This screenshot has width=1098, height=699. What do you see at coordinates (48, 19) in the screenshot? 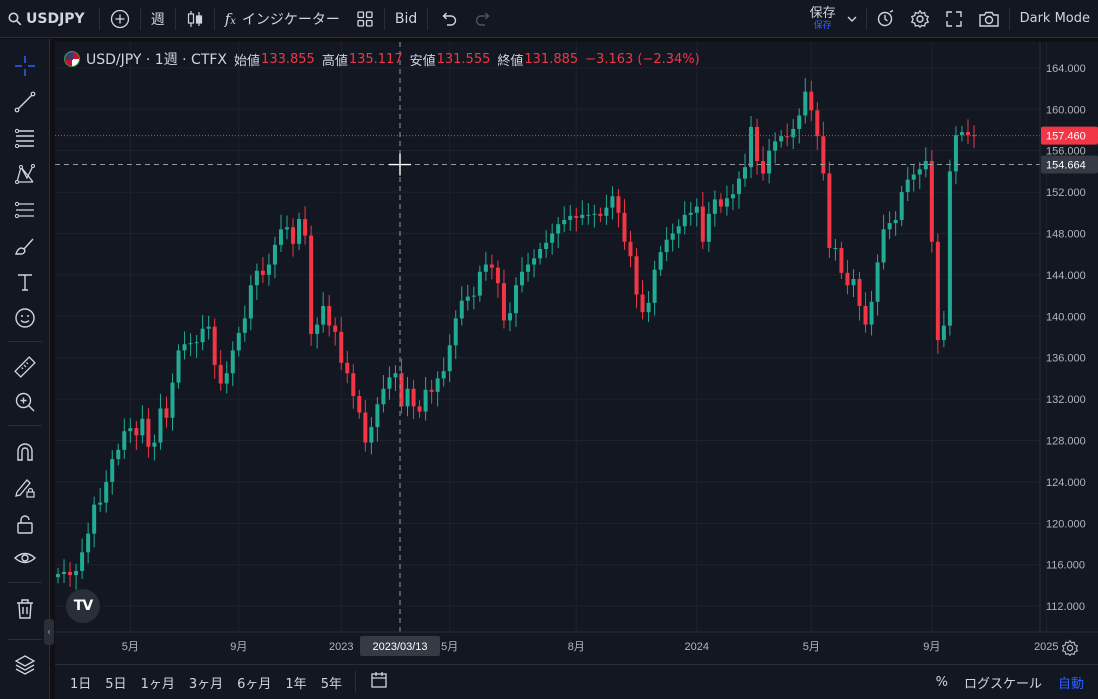
I see `symbol-search-button: USDJPY` at bounding box center [48, 19].